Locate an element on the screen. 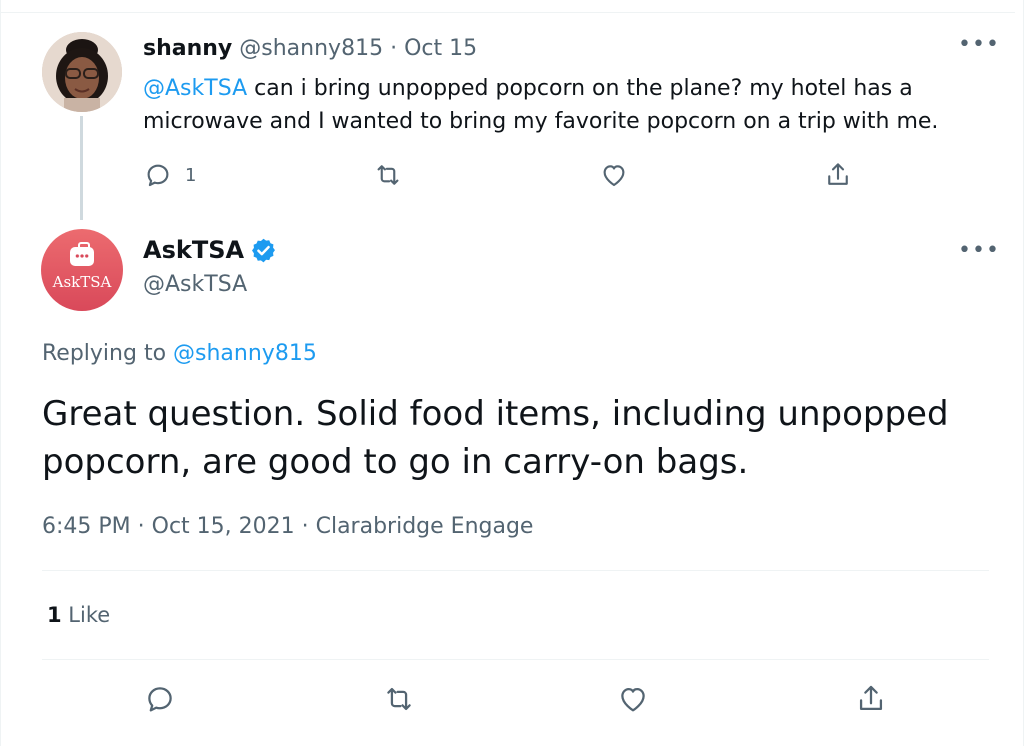 The image size is (1024, 746). reply-like-button is located at coordinates (633, 701).